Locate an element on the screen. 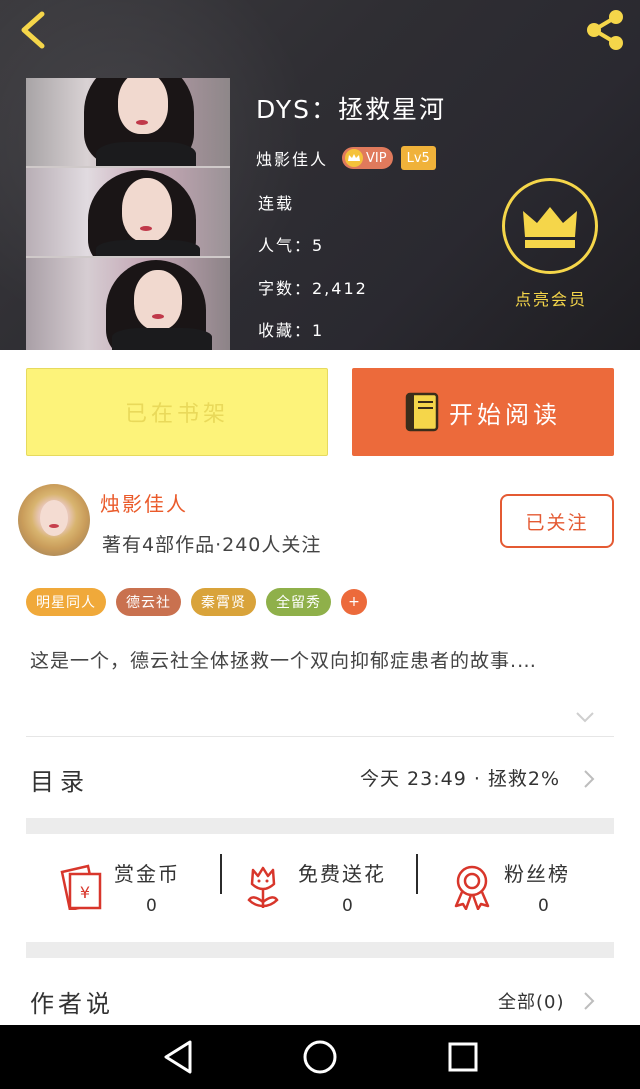 Image resolution: width=640 pixels, height=1089 pixels. fan-ranking-value: 0 is located at coordinates (543, 906).